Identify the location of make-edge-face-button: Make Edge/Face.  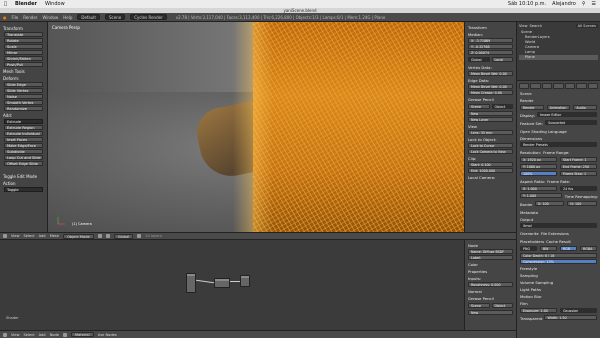
(23, 145).